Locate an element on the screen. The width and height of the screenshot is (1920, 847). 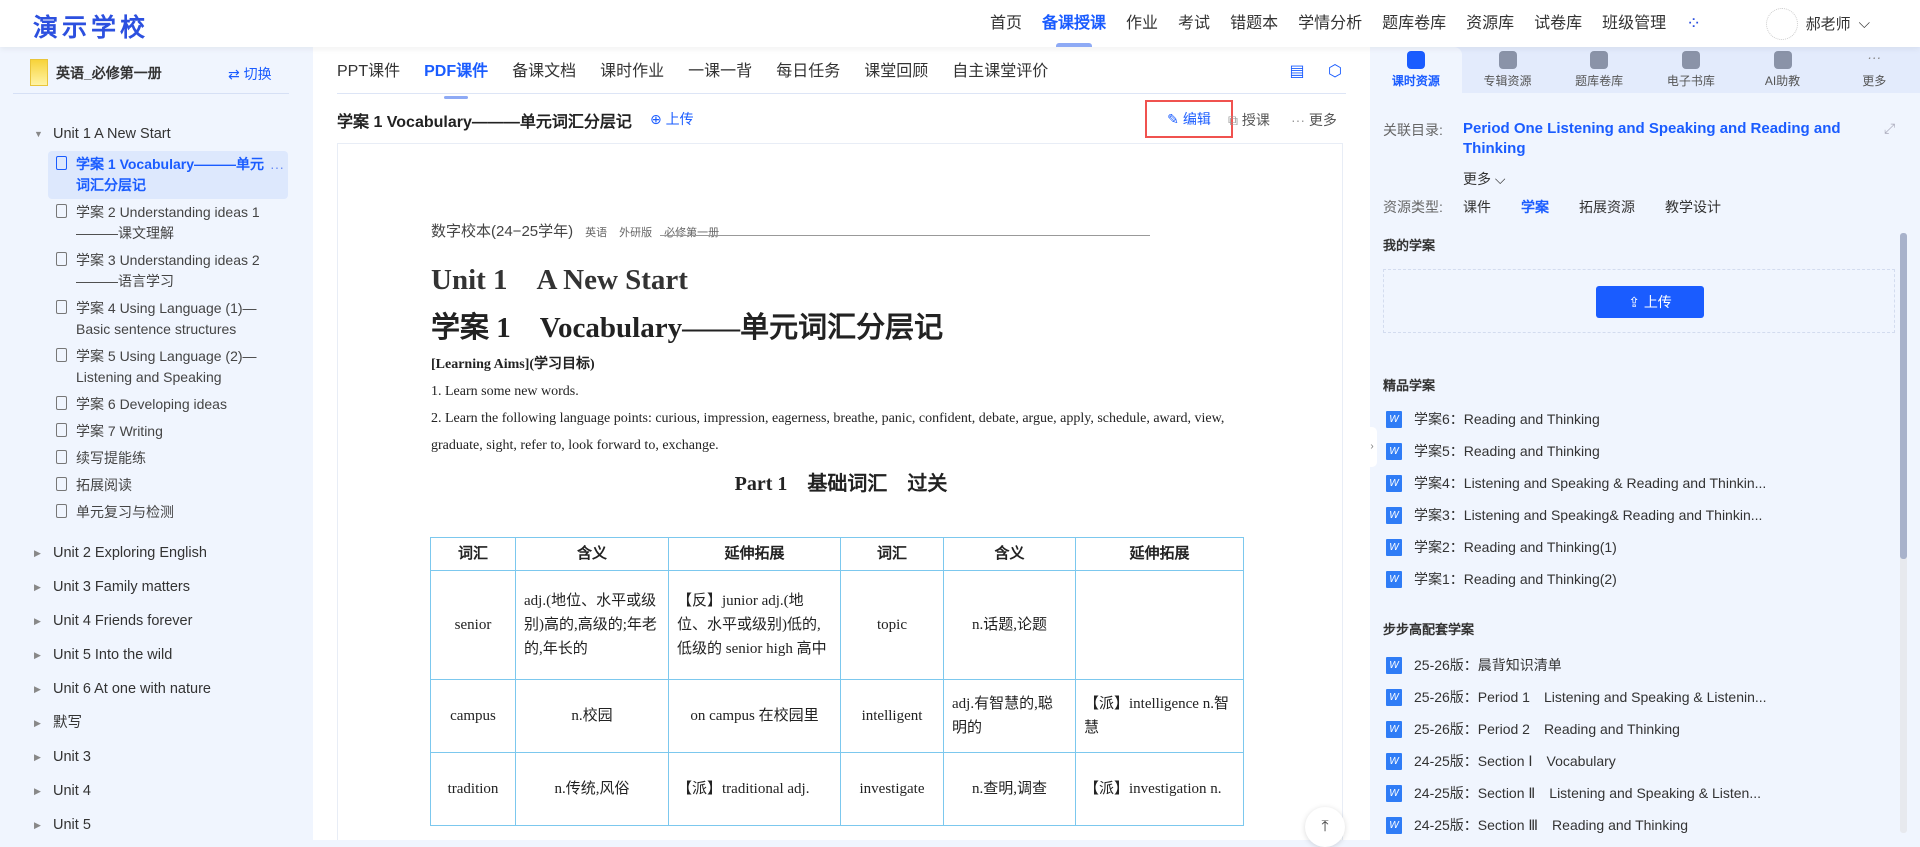
collapse-panel-button: › is located at coordinates (1372, 447).